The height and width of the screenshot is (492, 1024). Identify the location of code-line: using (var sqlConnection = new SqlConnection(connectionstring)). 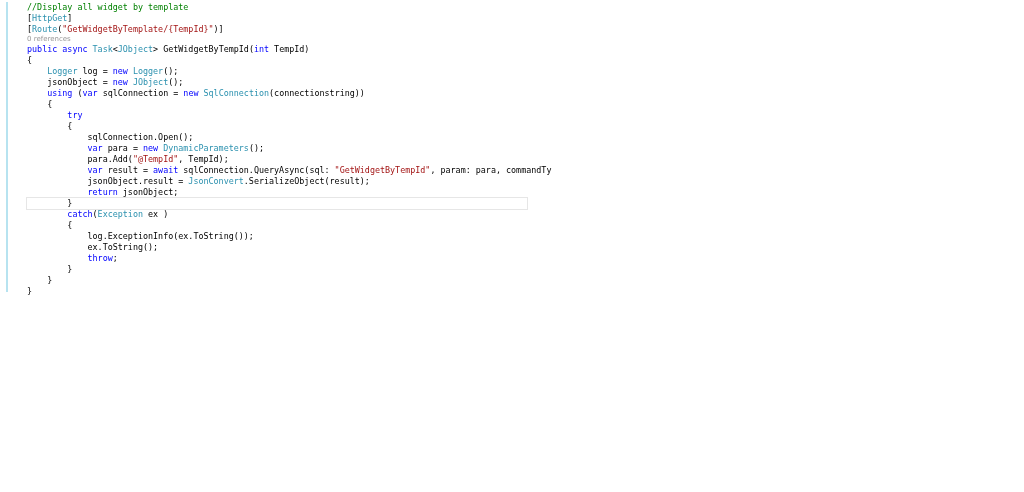
(205, 93).